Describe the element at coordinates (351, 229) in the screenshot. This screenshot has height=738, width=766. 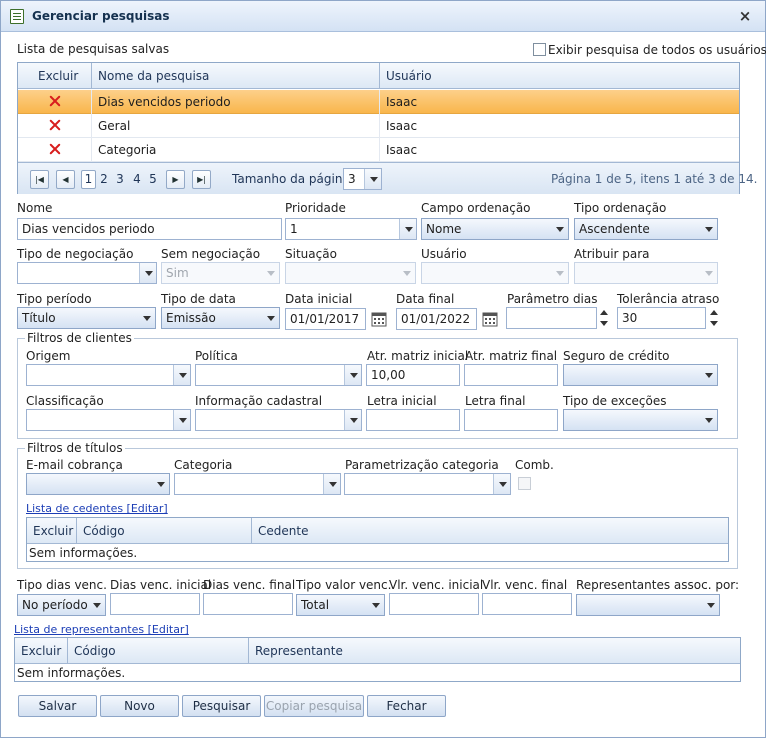
I see `prioridade-select: 1` at that location.